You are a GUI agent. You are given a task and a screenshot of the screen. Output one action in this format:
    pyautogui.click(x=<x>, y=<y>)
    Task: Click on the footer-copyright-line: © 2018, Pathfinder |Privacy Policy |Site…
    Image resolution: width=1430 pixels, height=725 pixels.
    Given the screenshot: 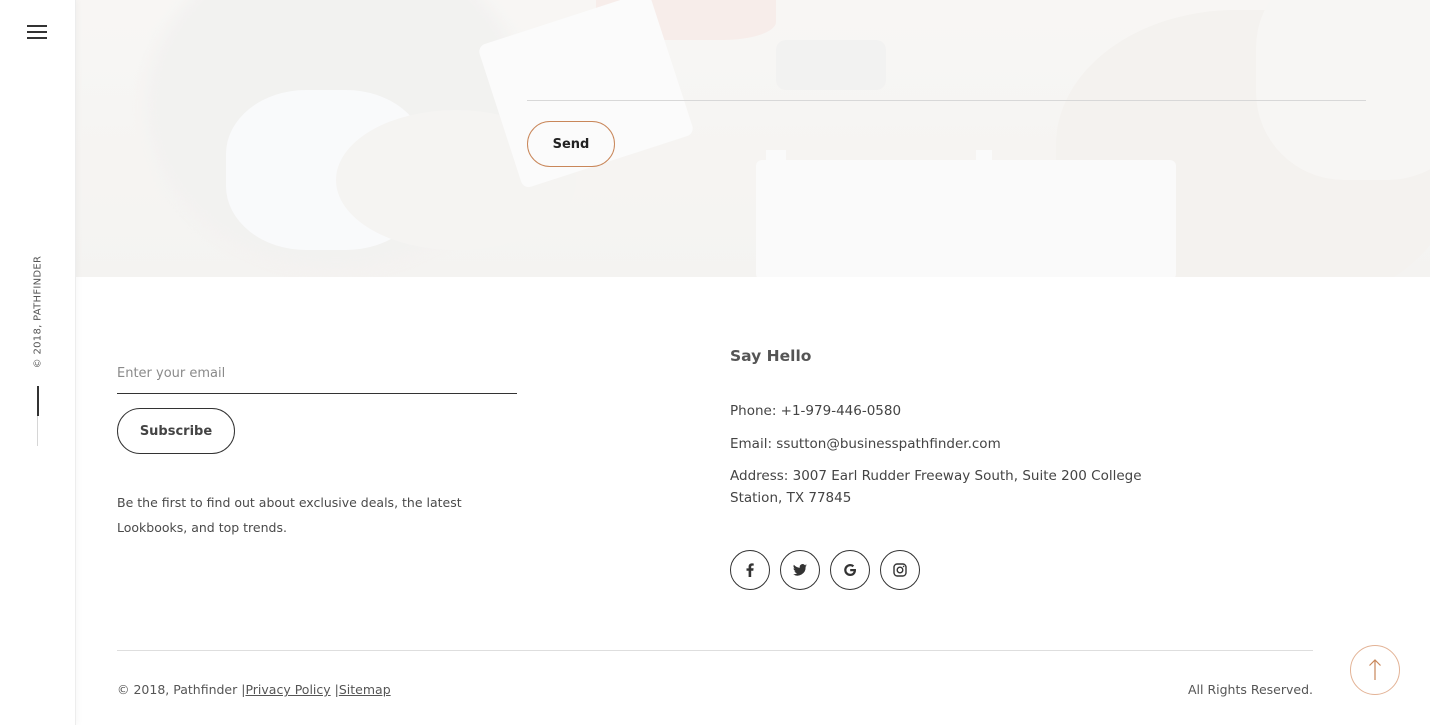 What is the action you would take?
    pyautogui.click(x=254, y=689)
    